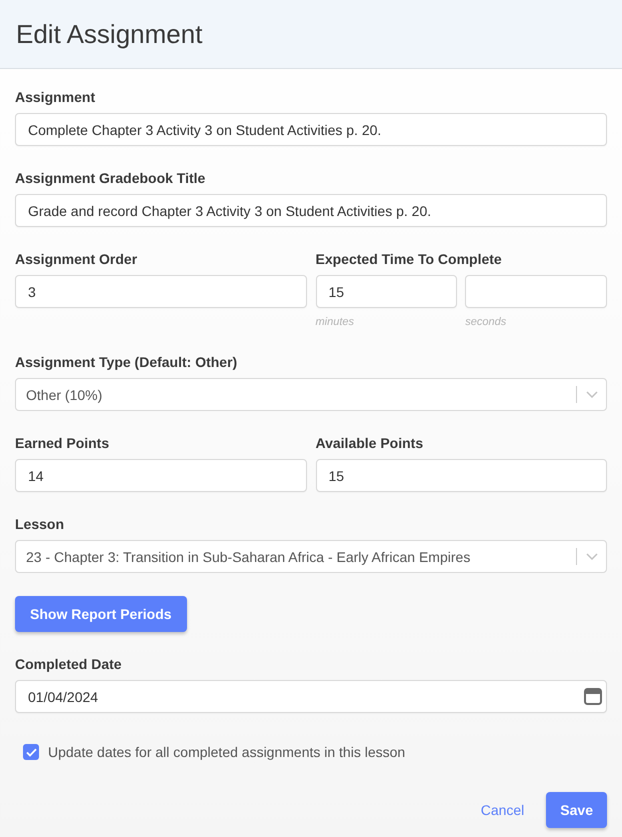 The height and width of the screenshot is (837, 622). Describe the element at coordinates (311, 129) in the screenshot. I see `text-field: Complete Chapter 3 Activity 3 on Student Activities p. 20.` at that location.